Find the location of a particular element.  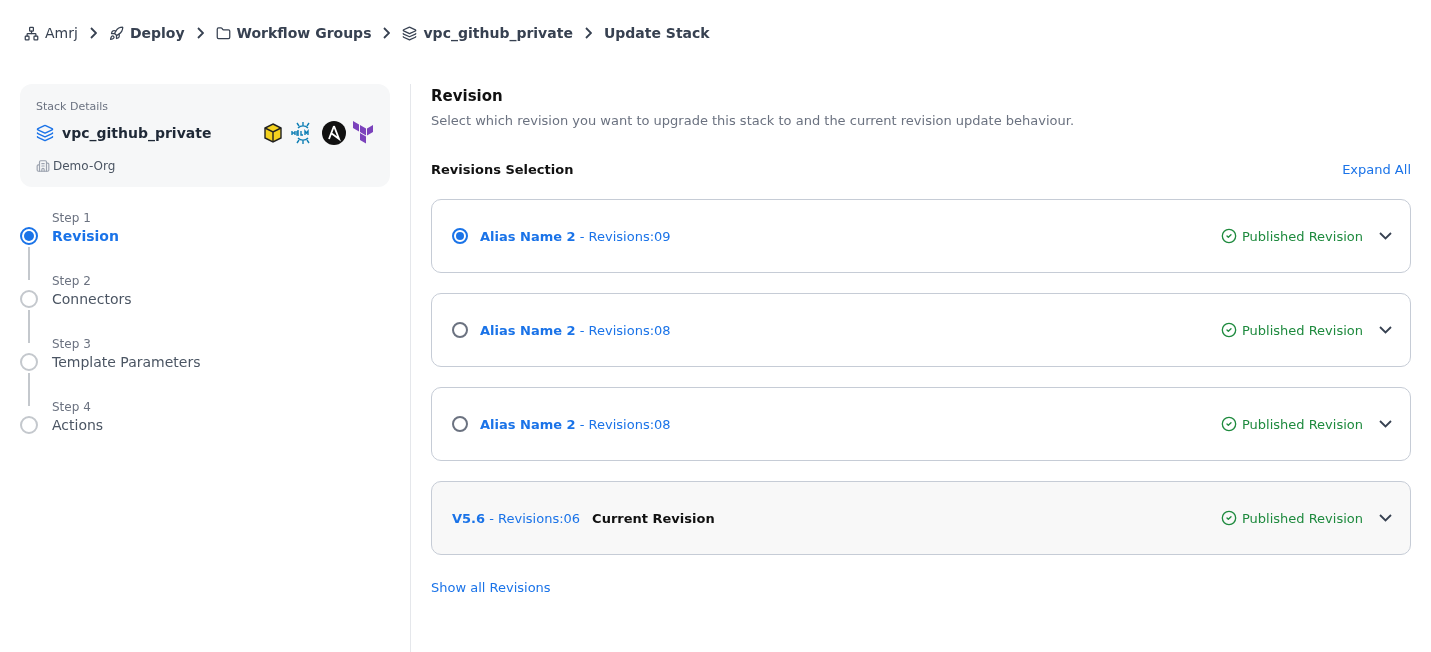

expand-all-link: Expand All is located at coordinates (1376, 169).